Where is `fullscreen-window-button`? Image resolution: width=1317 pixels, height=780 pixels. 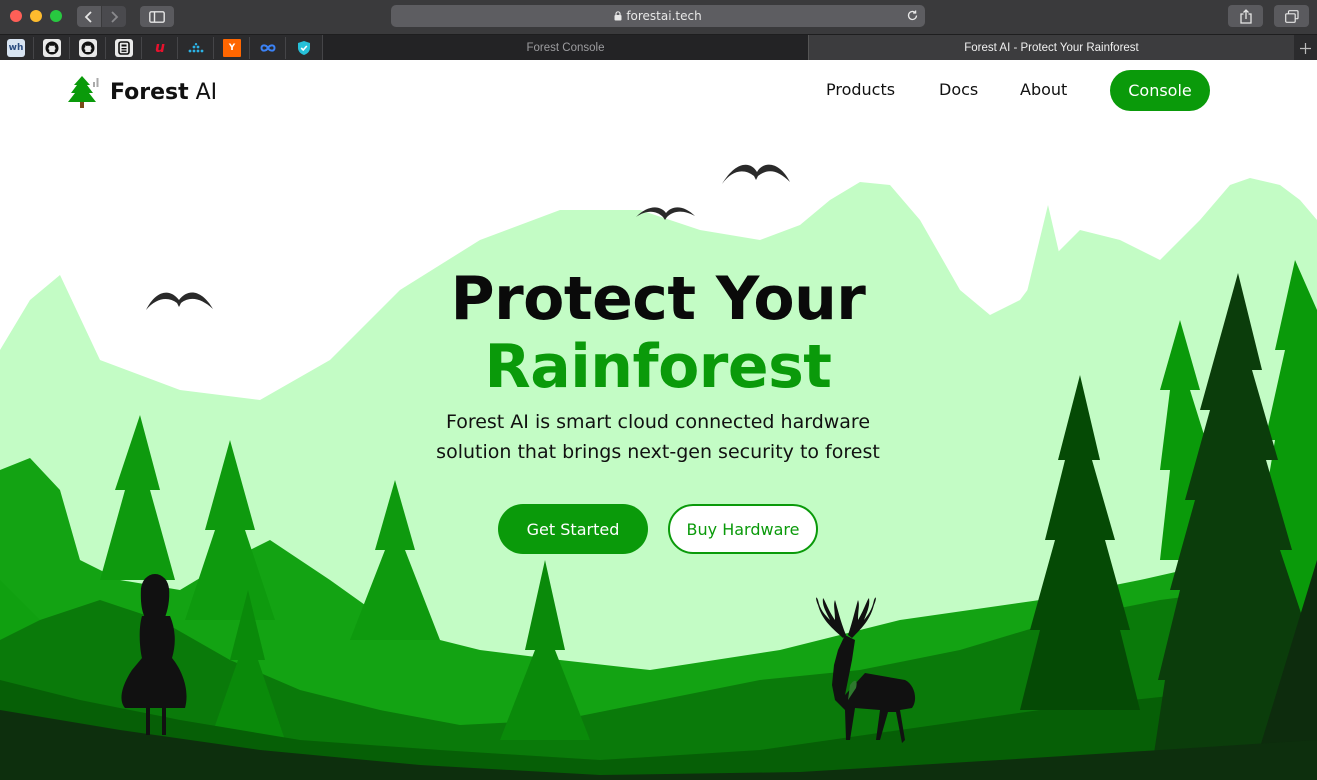
fullscreen-window-button is located at coordinates (56, 16).